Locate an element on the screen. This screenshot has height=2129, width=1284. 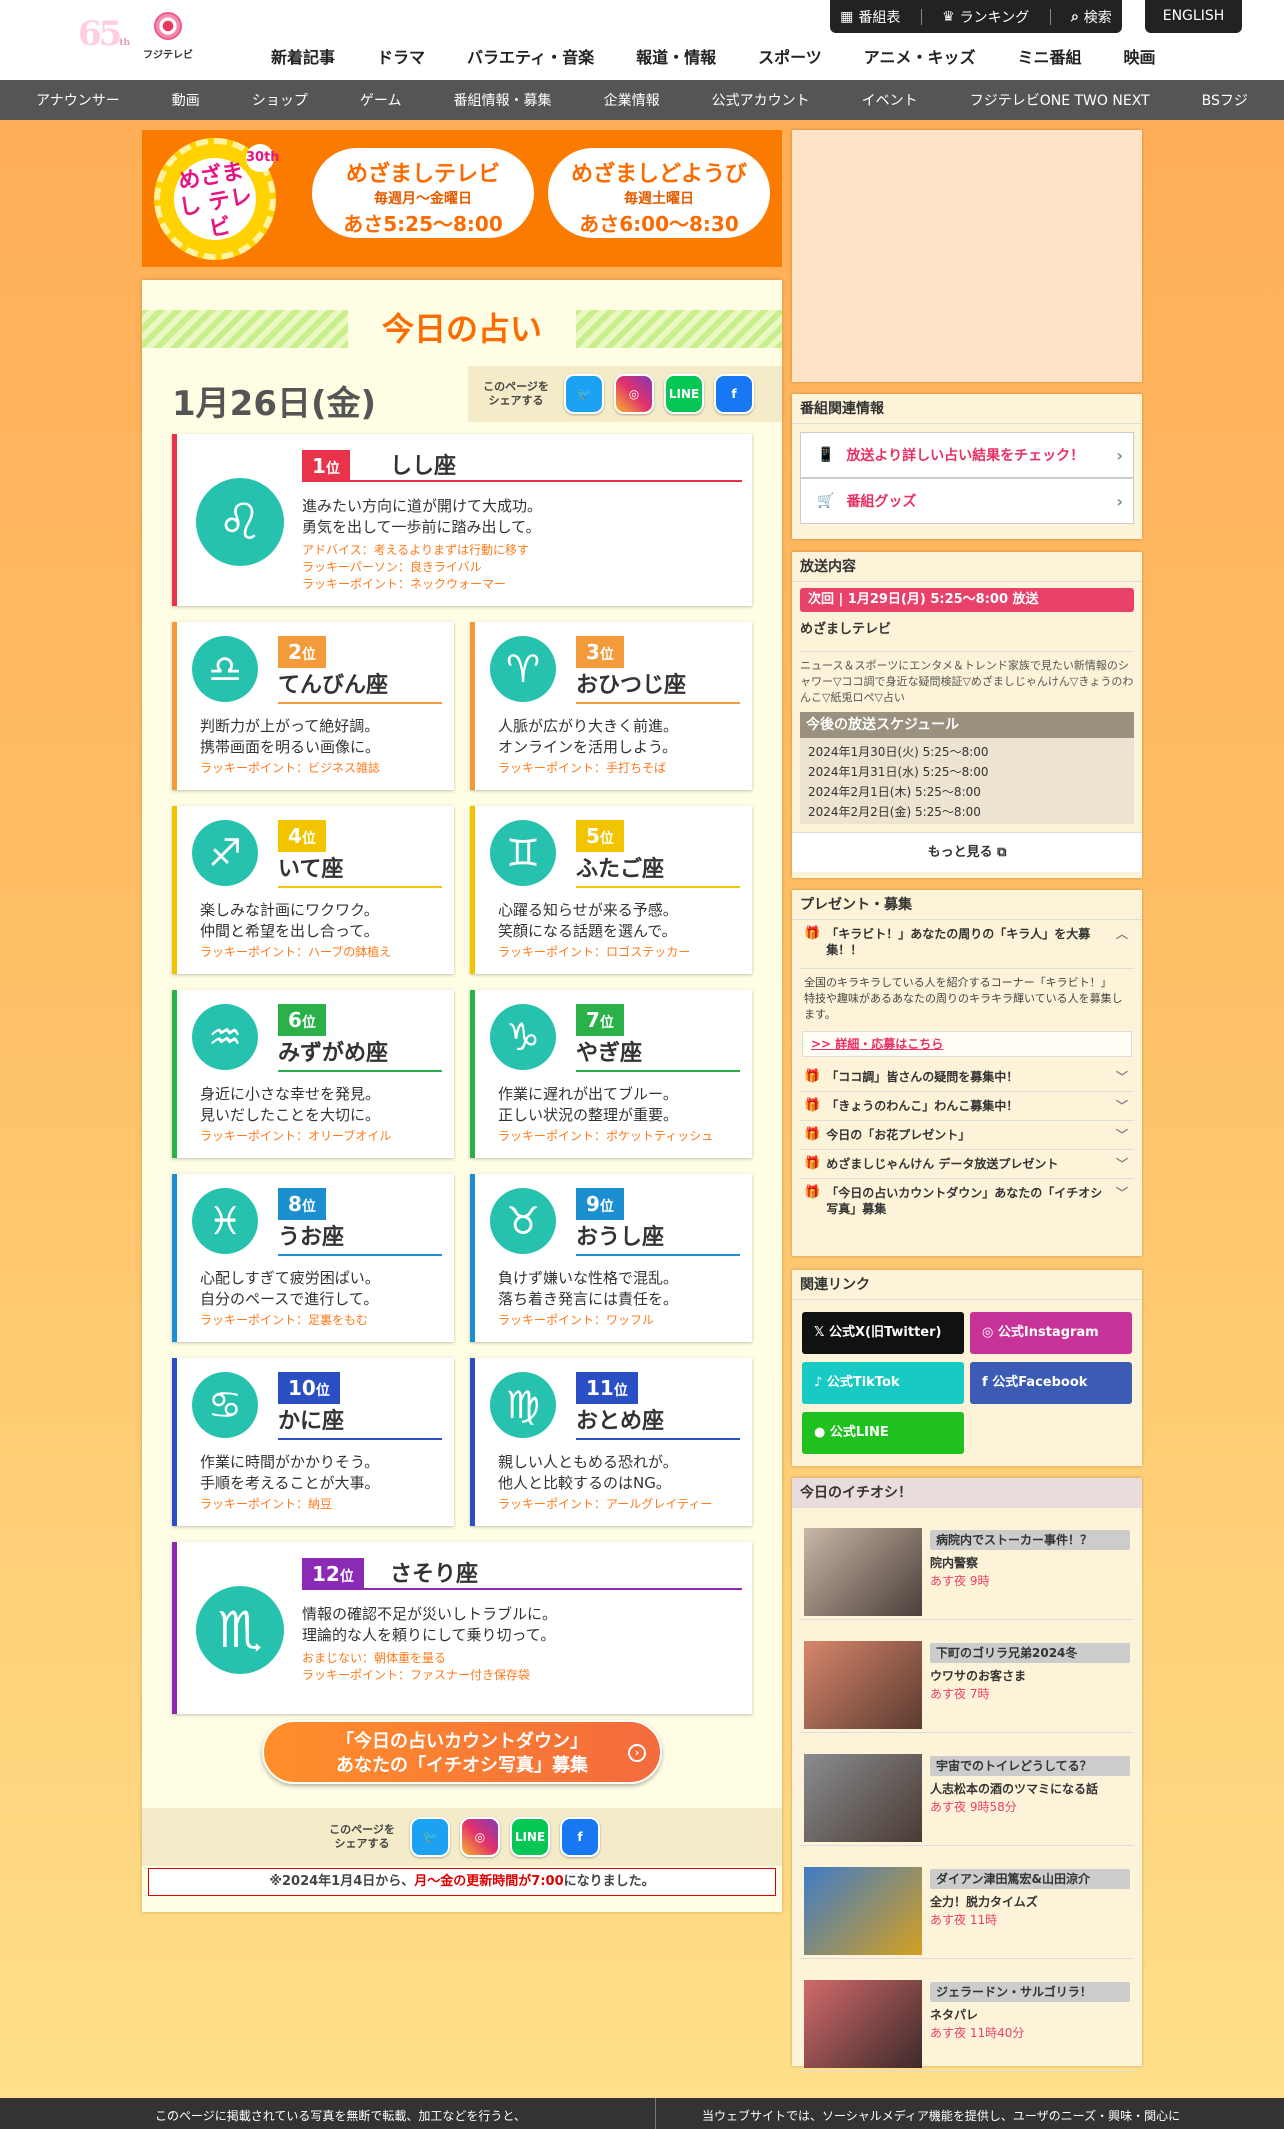
x-twitter-link: 𝕏 公式X(旧Twitter) is located at coordinates (883, 1333).